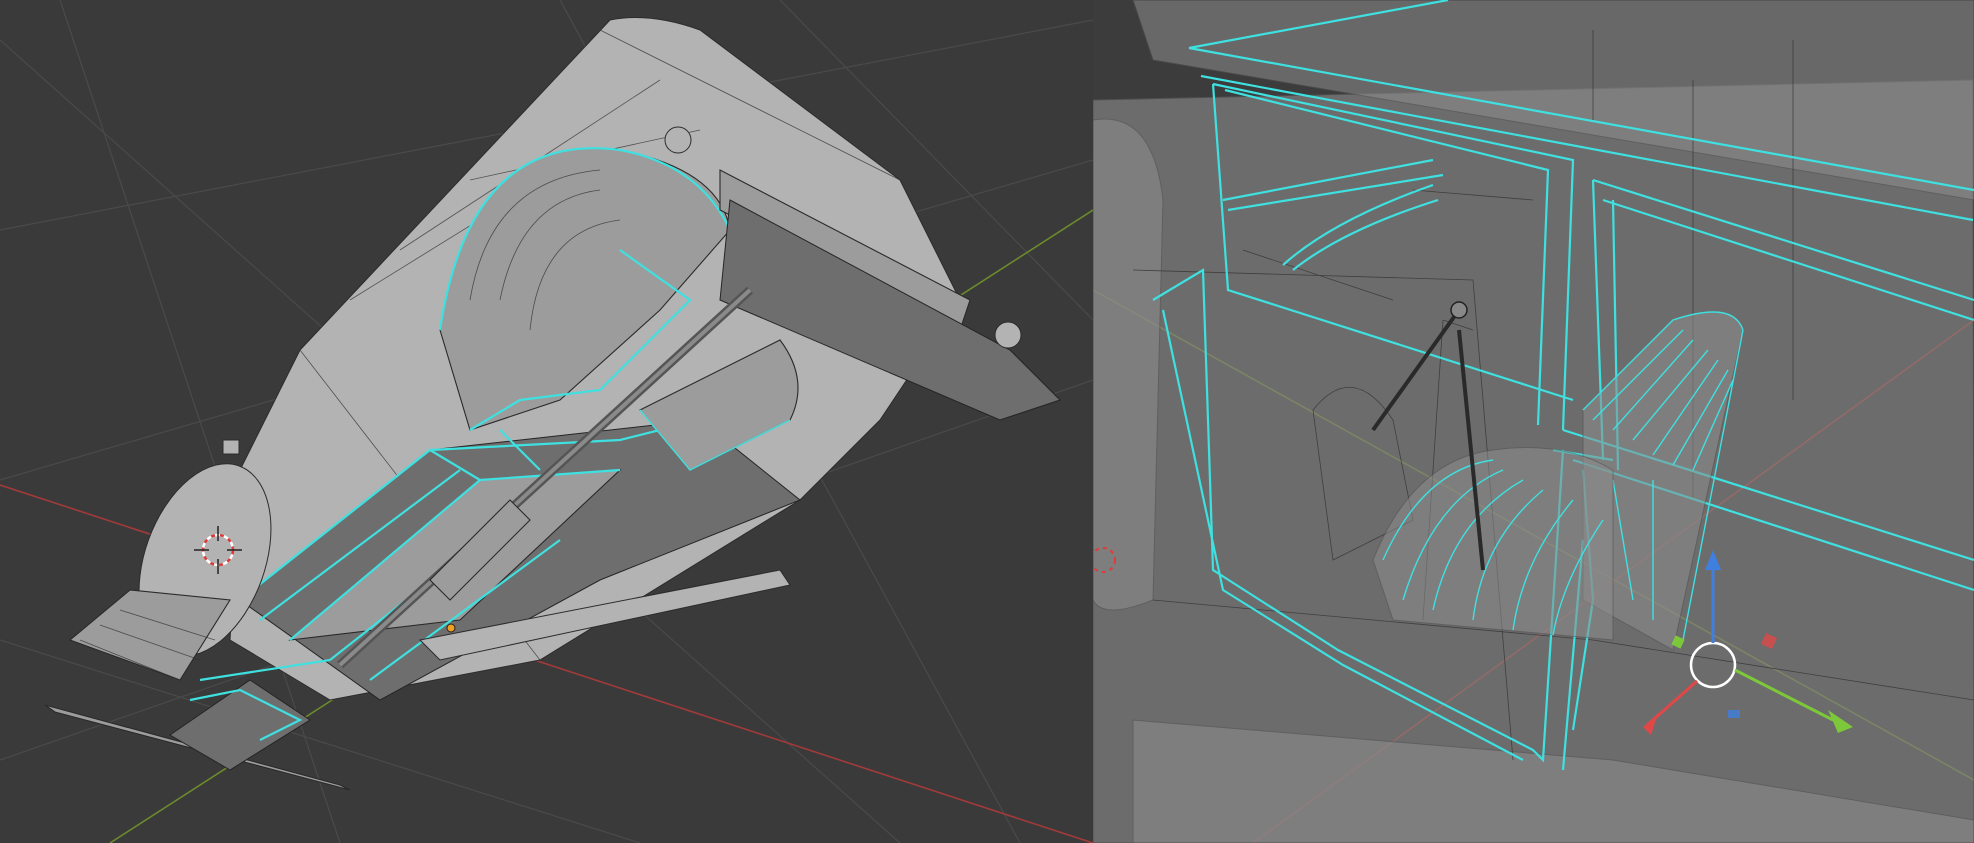  I want to click on headlamp-left, so click(678, 140).